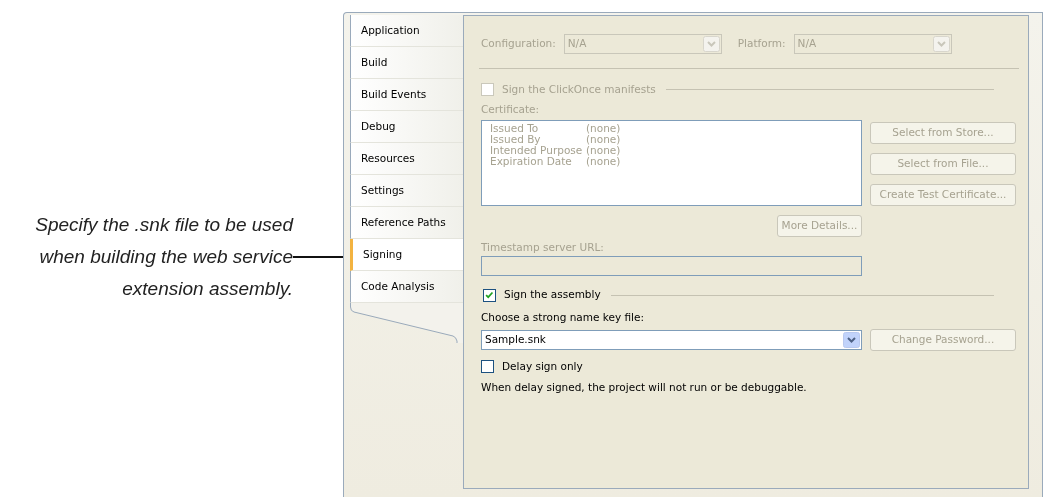 This screenshot has height=497, width=1057. I want to click on checkbox-label: Sign the assembly, so click(552, 295).